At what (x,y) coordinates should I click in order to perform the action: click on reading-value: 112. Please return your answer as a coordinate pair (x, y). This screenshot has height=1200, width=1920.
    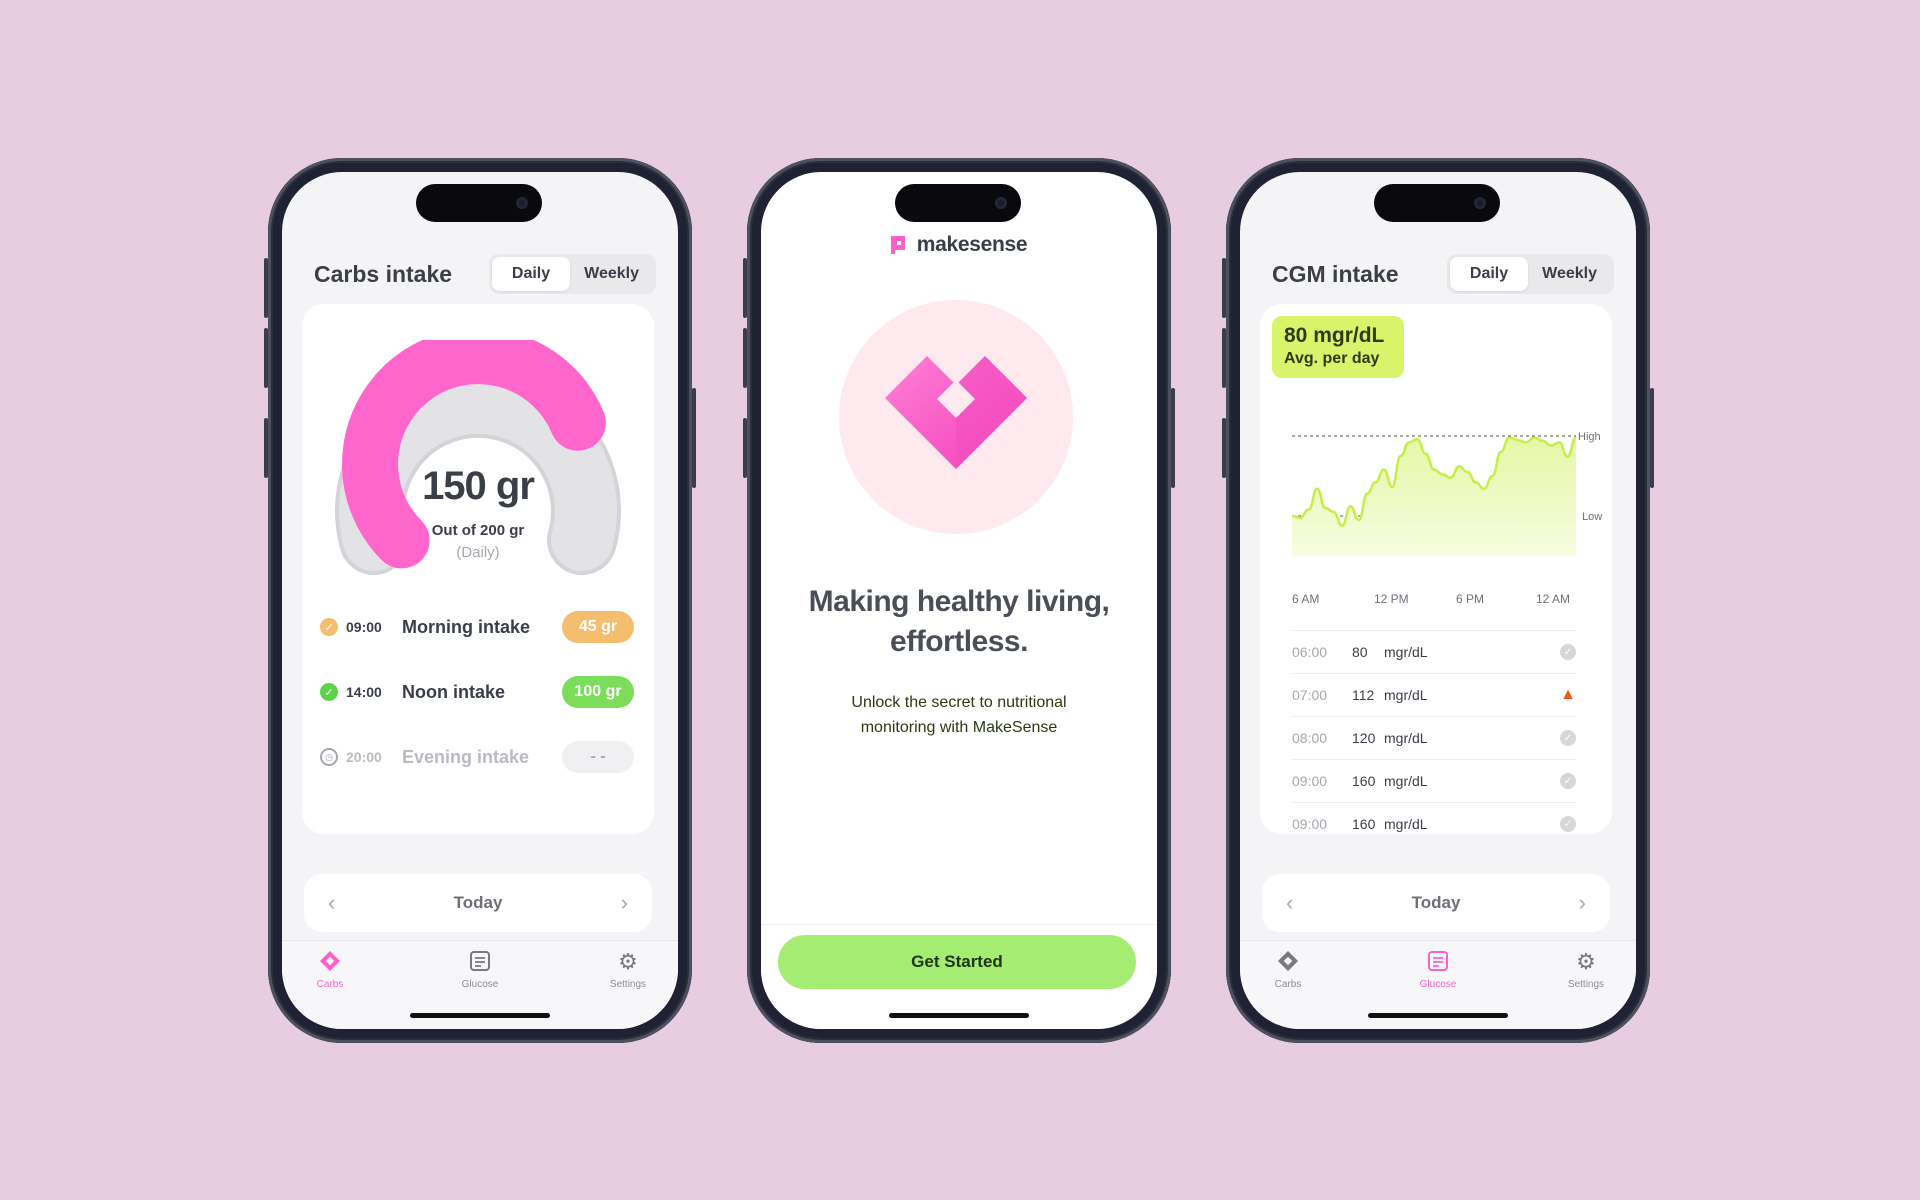
    Looking at the image, I should click on (1363, 695).